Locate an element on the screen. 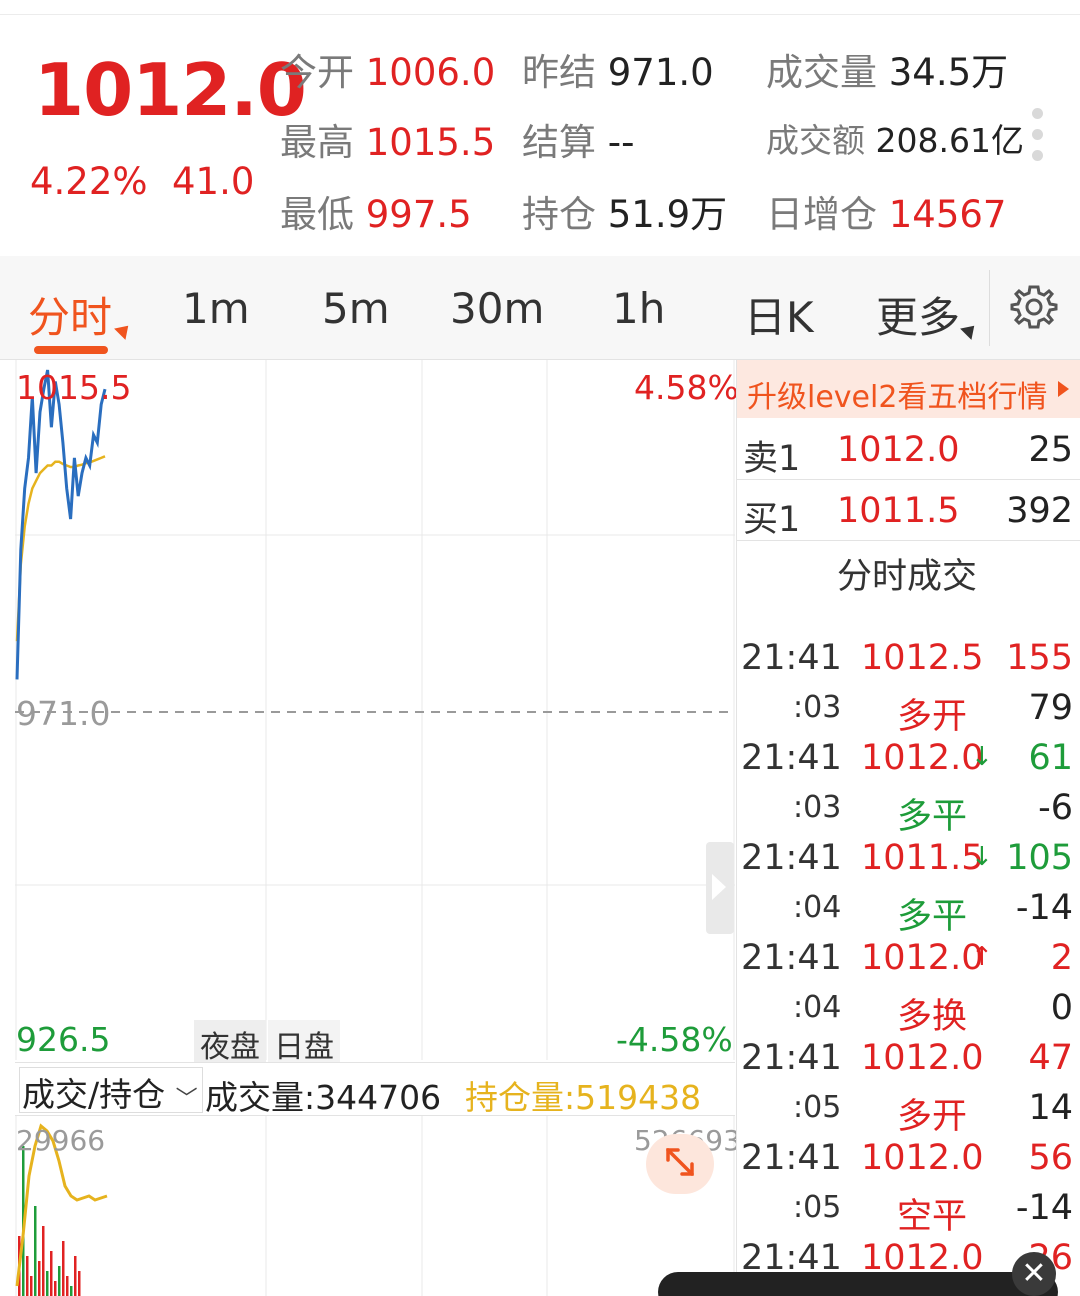 Image resolution: width=1080 pixels, height=1296 pixels. volume-total: 成交量:344706 is located at coordinates (323, 1097).